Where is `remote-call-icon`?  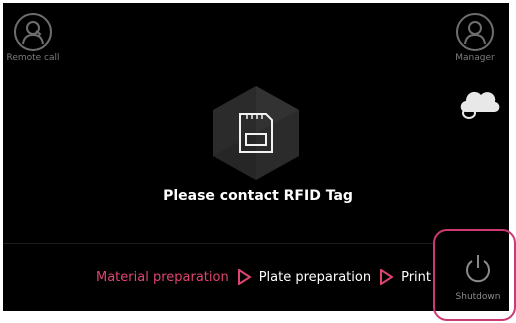
remote-call-icon is located at coordinates (33, 32).